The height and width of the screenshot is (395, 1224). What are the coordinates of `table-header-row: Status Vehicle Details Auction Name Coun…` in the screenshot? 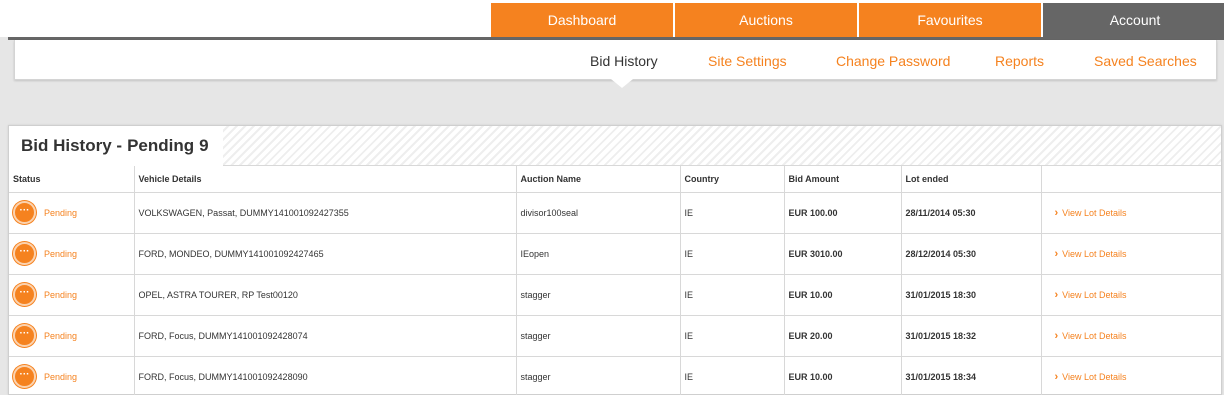 It's located at (615, 179).